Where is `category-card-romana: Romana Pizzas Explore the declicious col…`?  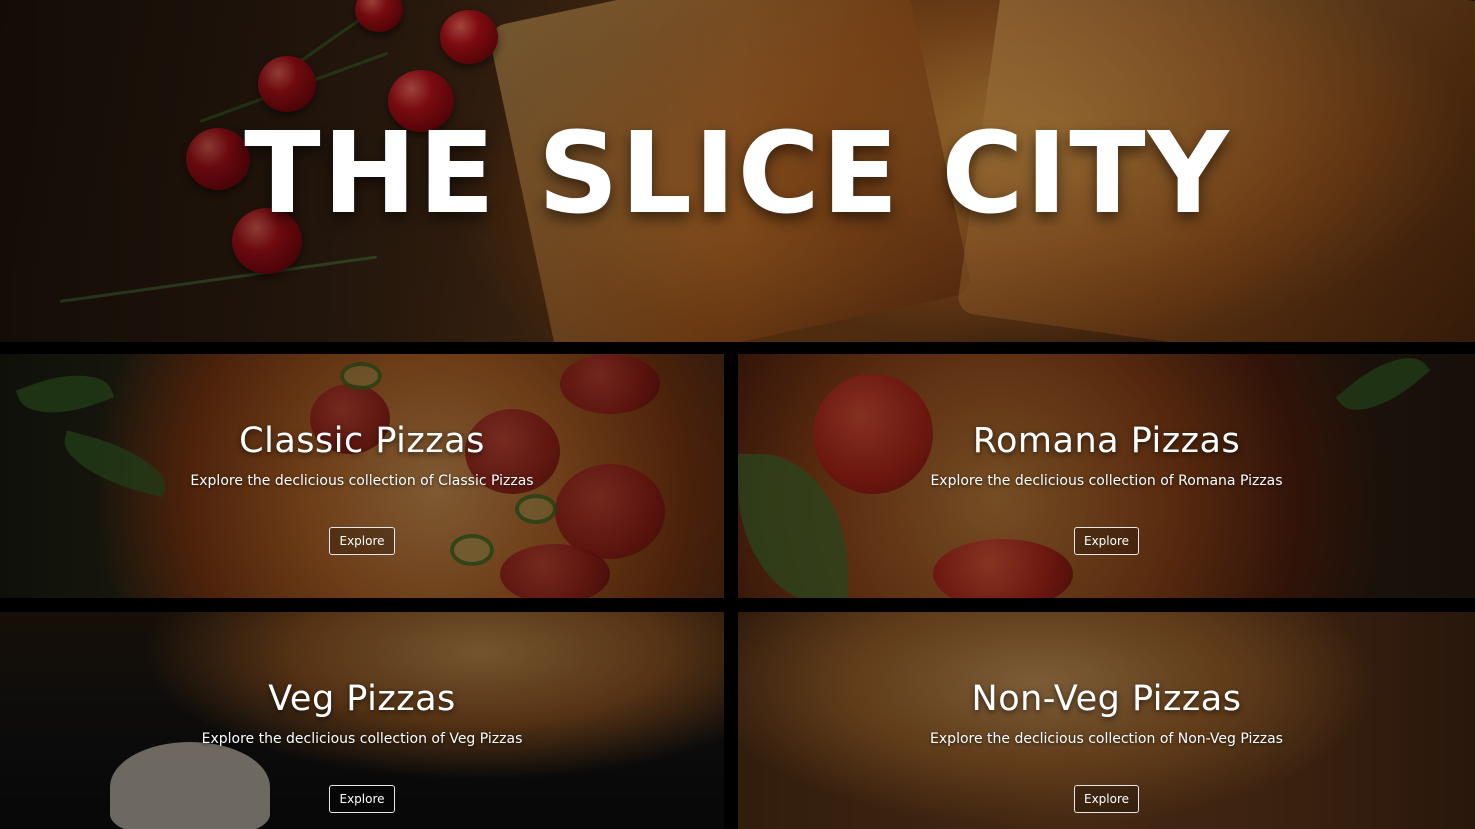 category-card-romana: Romana Pizzas Explore the declicious col… is located at coordinates (1106, 476).